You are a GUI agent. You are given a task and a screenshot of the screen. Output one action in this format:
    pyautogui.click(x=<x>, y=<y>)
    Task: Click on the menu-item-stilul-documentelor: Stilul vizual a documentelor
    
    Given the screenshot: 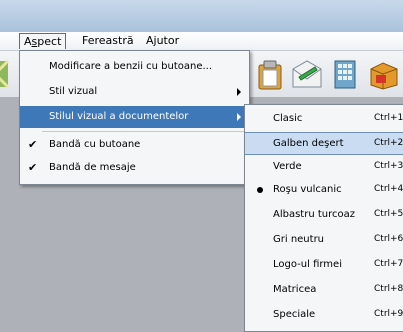 What is the action you would take?
    pyautogui.click(x=134, y=117)
    